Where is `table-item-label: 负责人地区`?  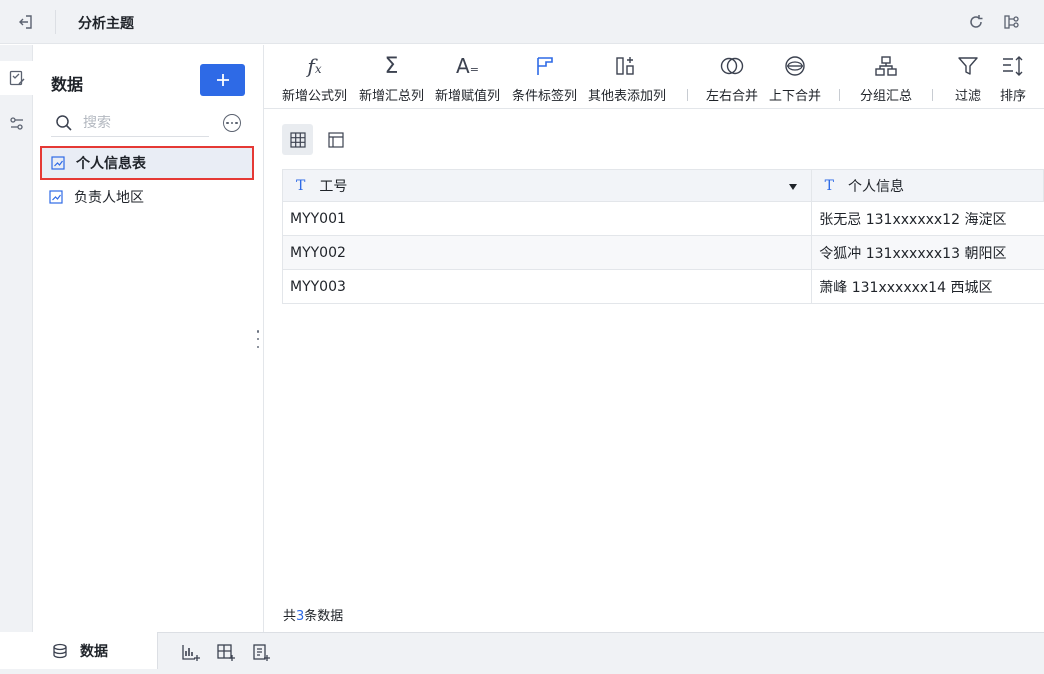
table-item-label: 负责人地区 is located at coordinates (109, 198).